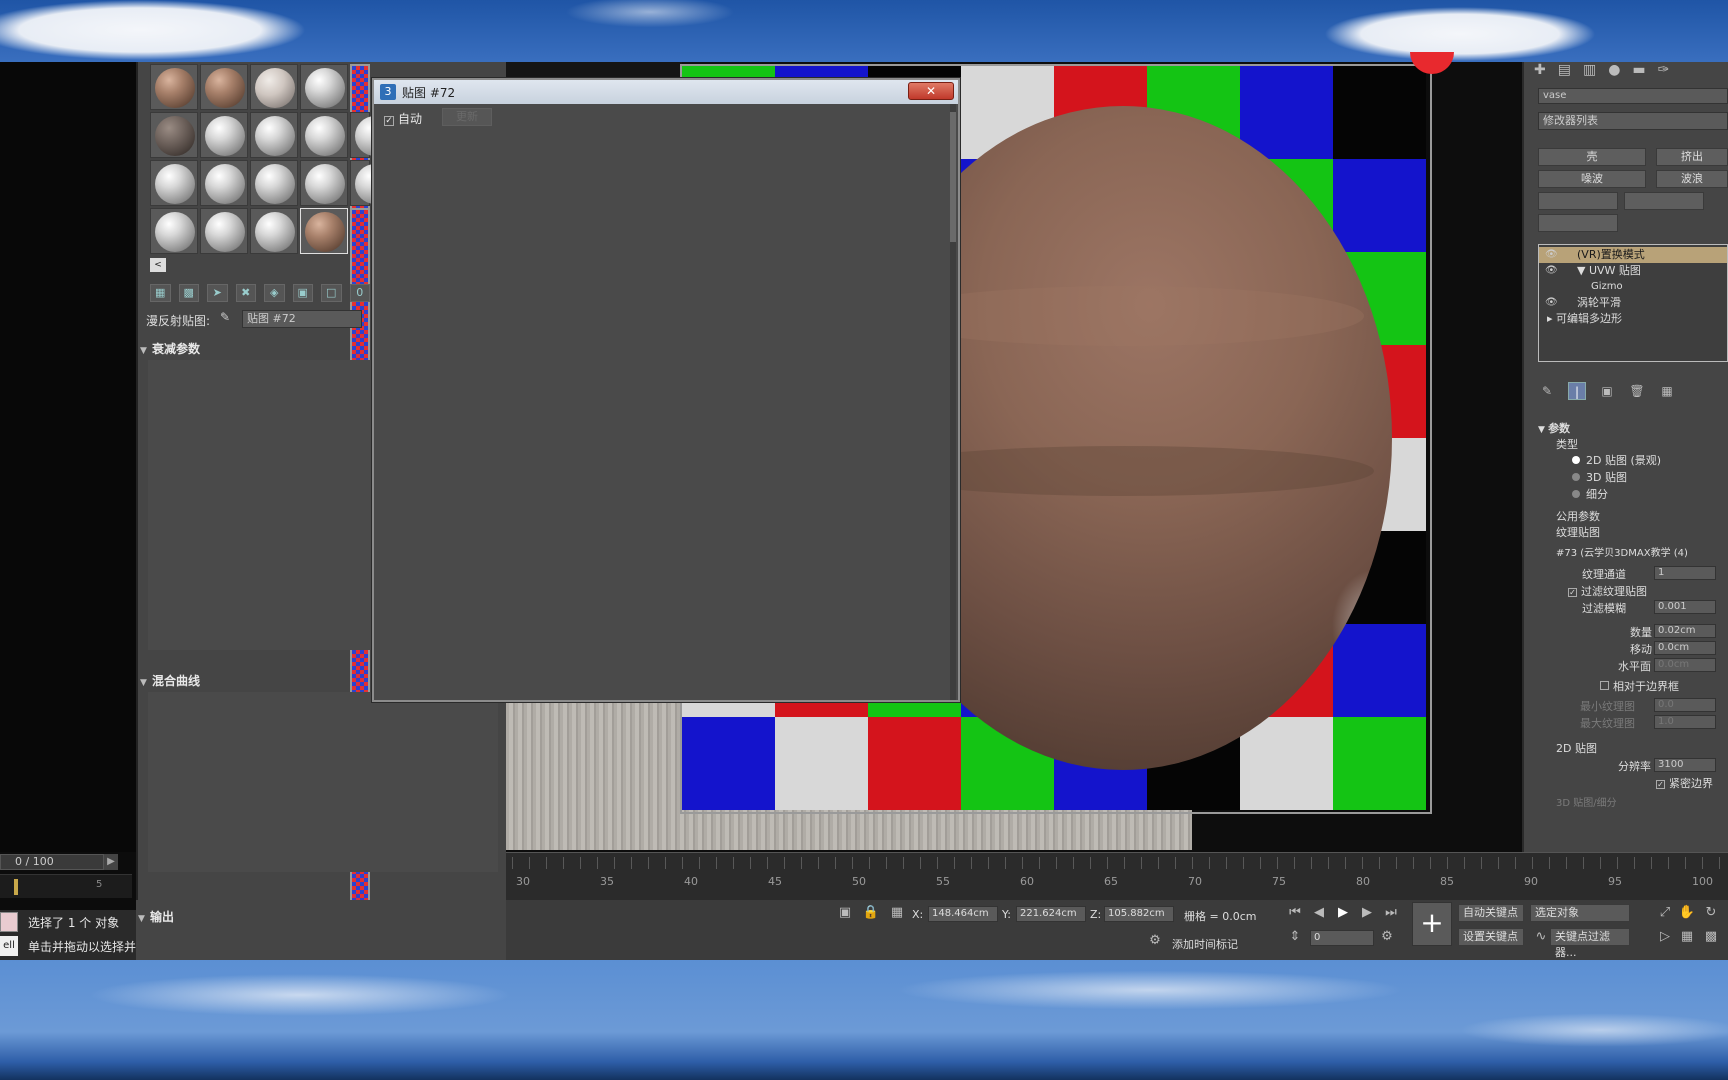 This screenshot has width=1728, height=1080. What do you see at coordinates (1117, 876) in the screenshot?
I see `timeline-track: 30 35 40 45 50 55 60 65 70 75 80 85 90 95 100` at bounding box center [1117, 876].